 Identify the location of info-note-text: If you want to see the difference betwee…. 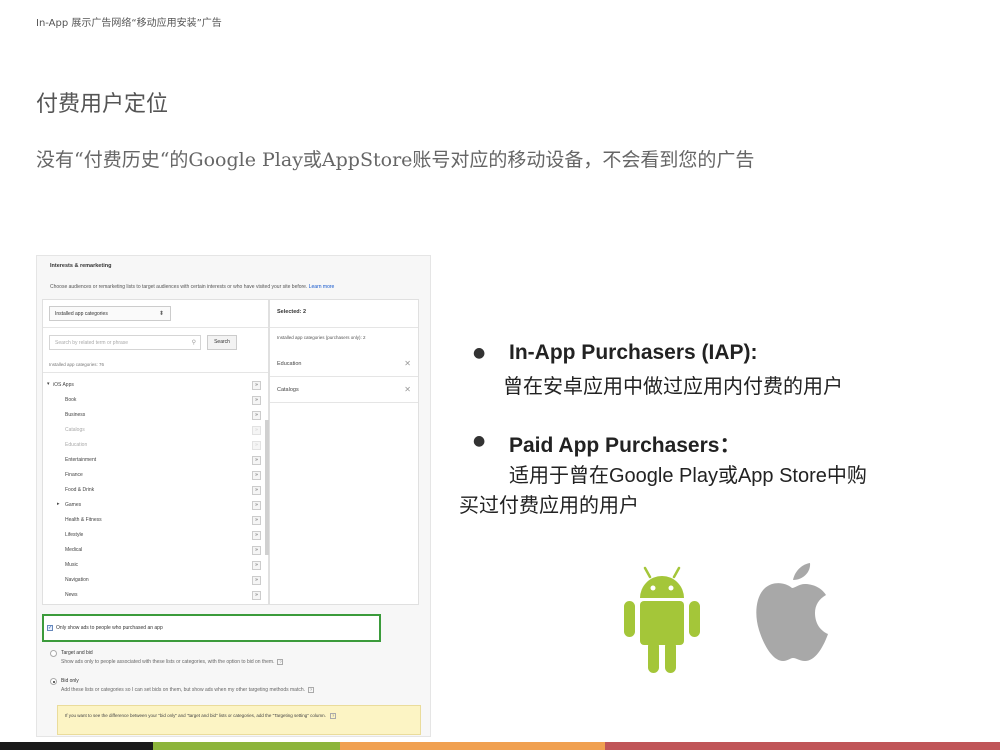
(195, 715).